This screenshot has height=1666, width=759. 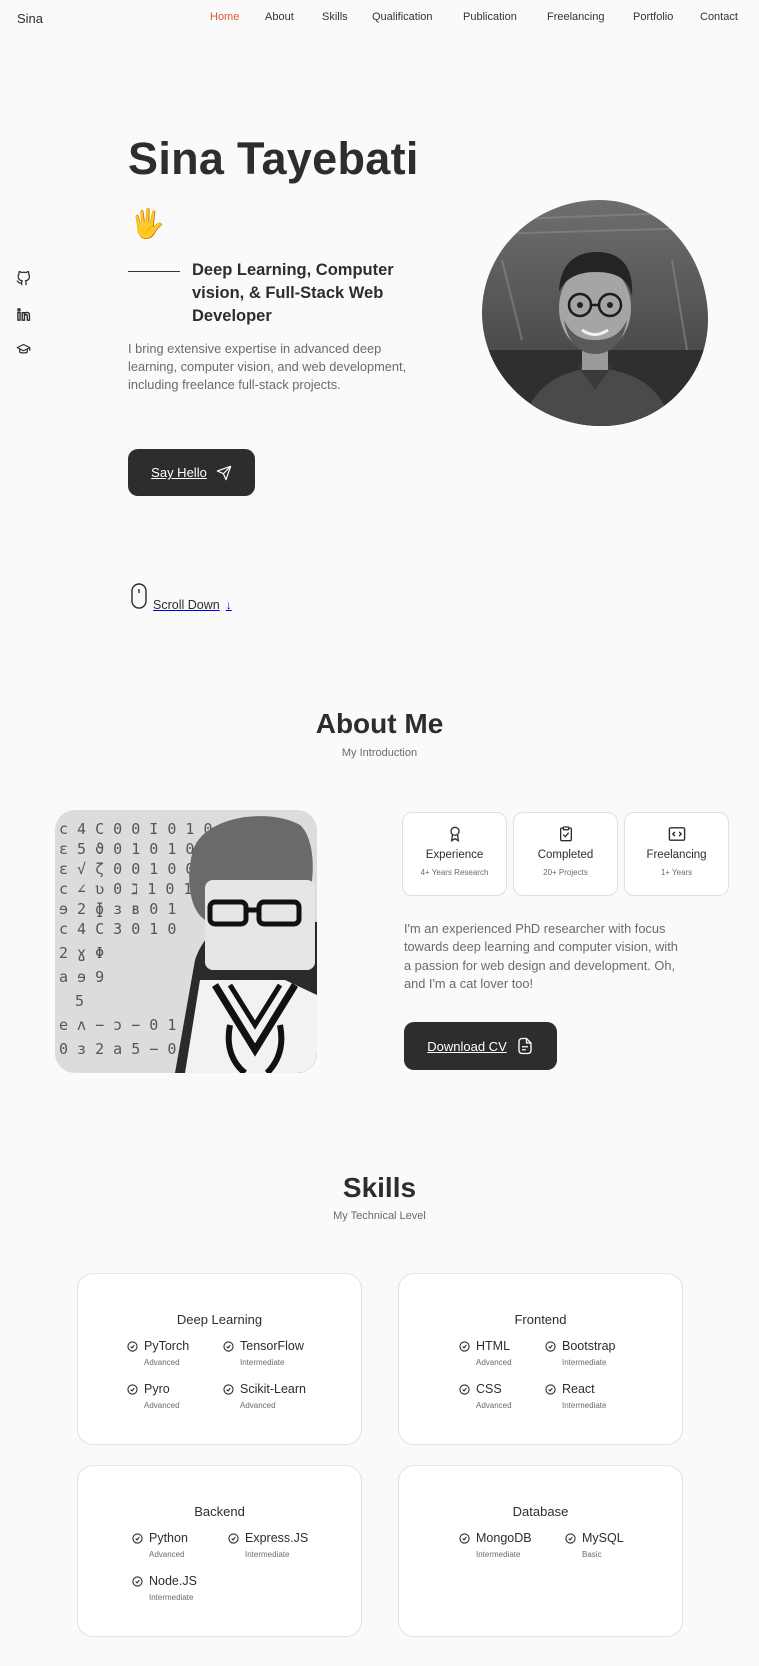 What do you see at coordinates (489, 1389) in the screenshot?
I see `skill-name: CSS` at bounding box center [489, 1389].